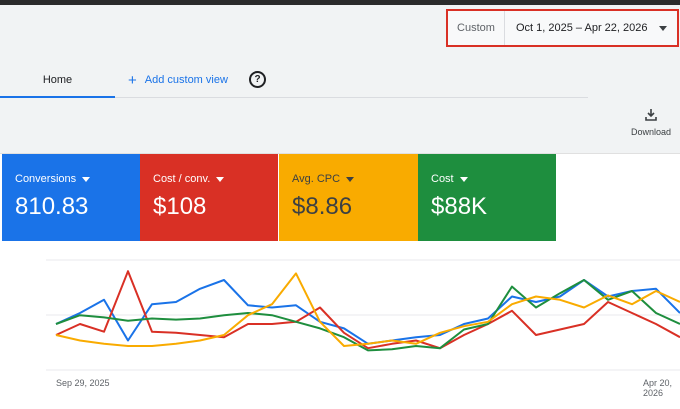  What do you see at coordinates (316, 179) in the screenshot?
I see `metric-label: Avg. CPC` at bounding box center [316, 179].